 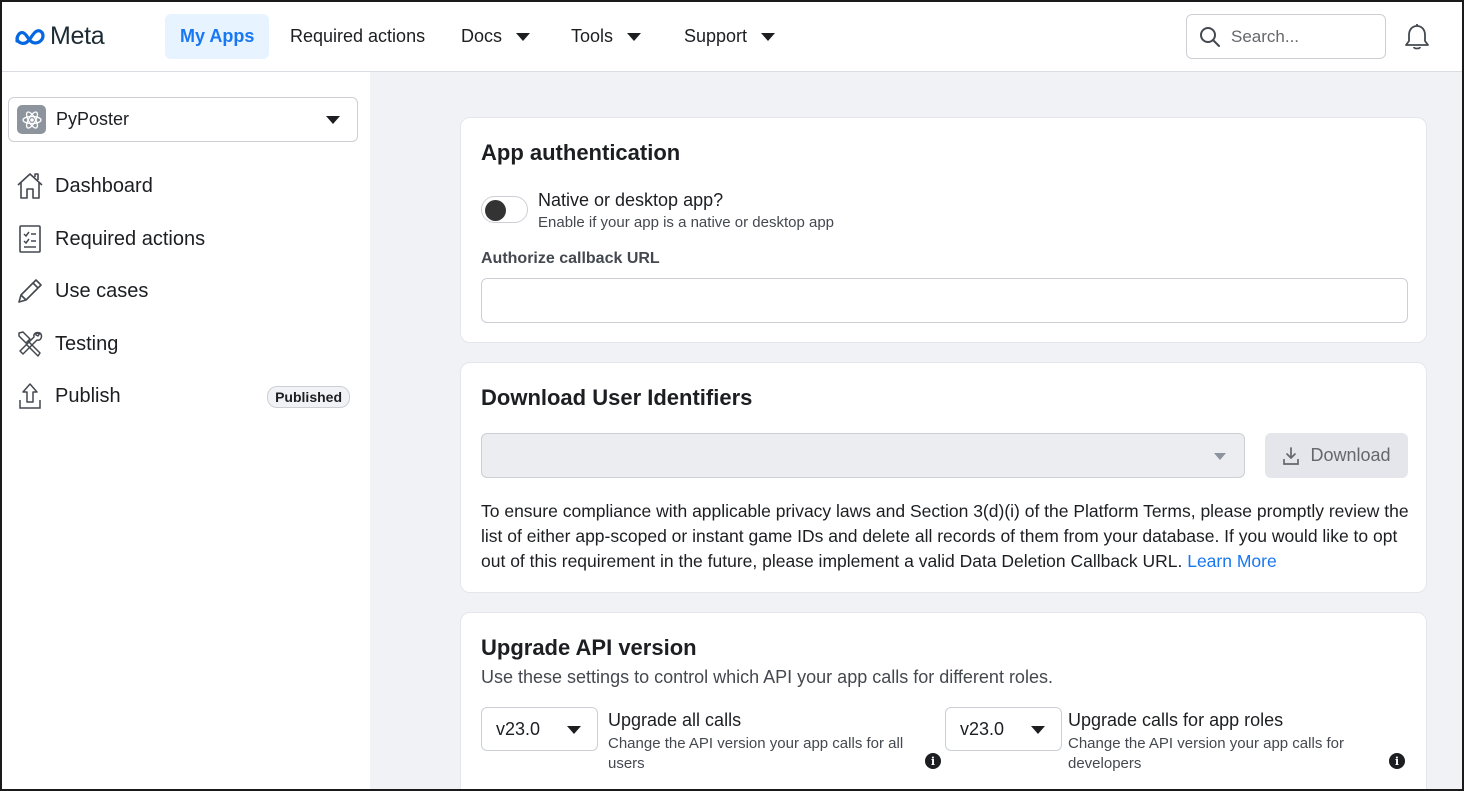 What do you see at coordinates (617, 397) in the screenshot?
I see `card-title: Download User Identifiers` at bounding box center [617, 397].